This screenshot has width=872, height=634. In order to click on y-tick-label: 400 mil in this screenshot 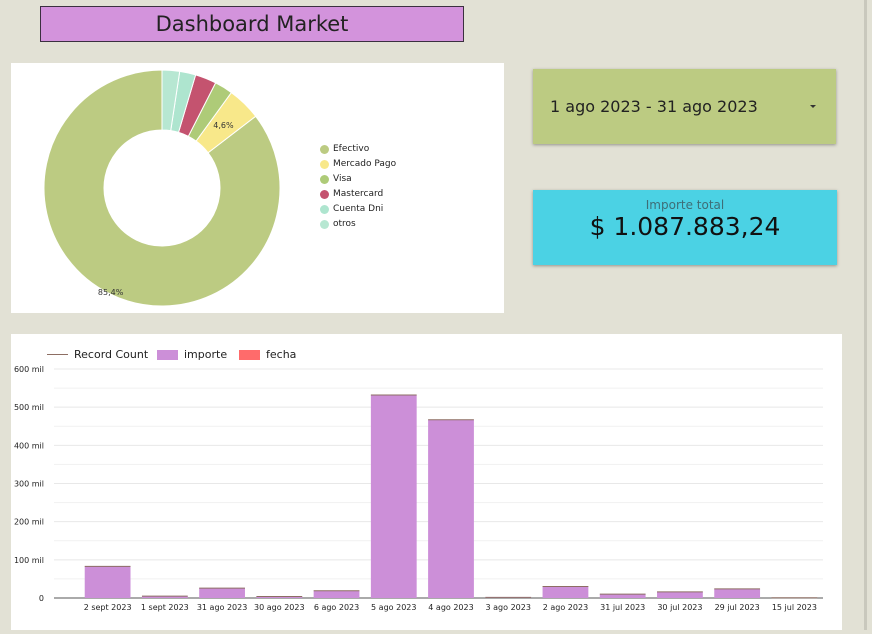, I will do `click(29, 445)`.